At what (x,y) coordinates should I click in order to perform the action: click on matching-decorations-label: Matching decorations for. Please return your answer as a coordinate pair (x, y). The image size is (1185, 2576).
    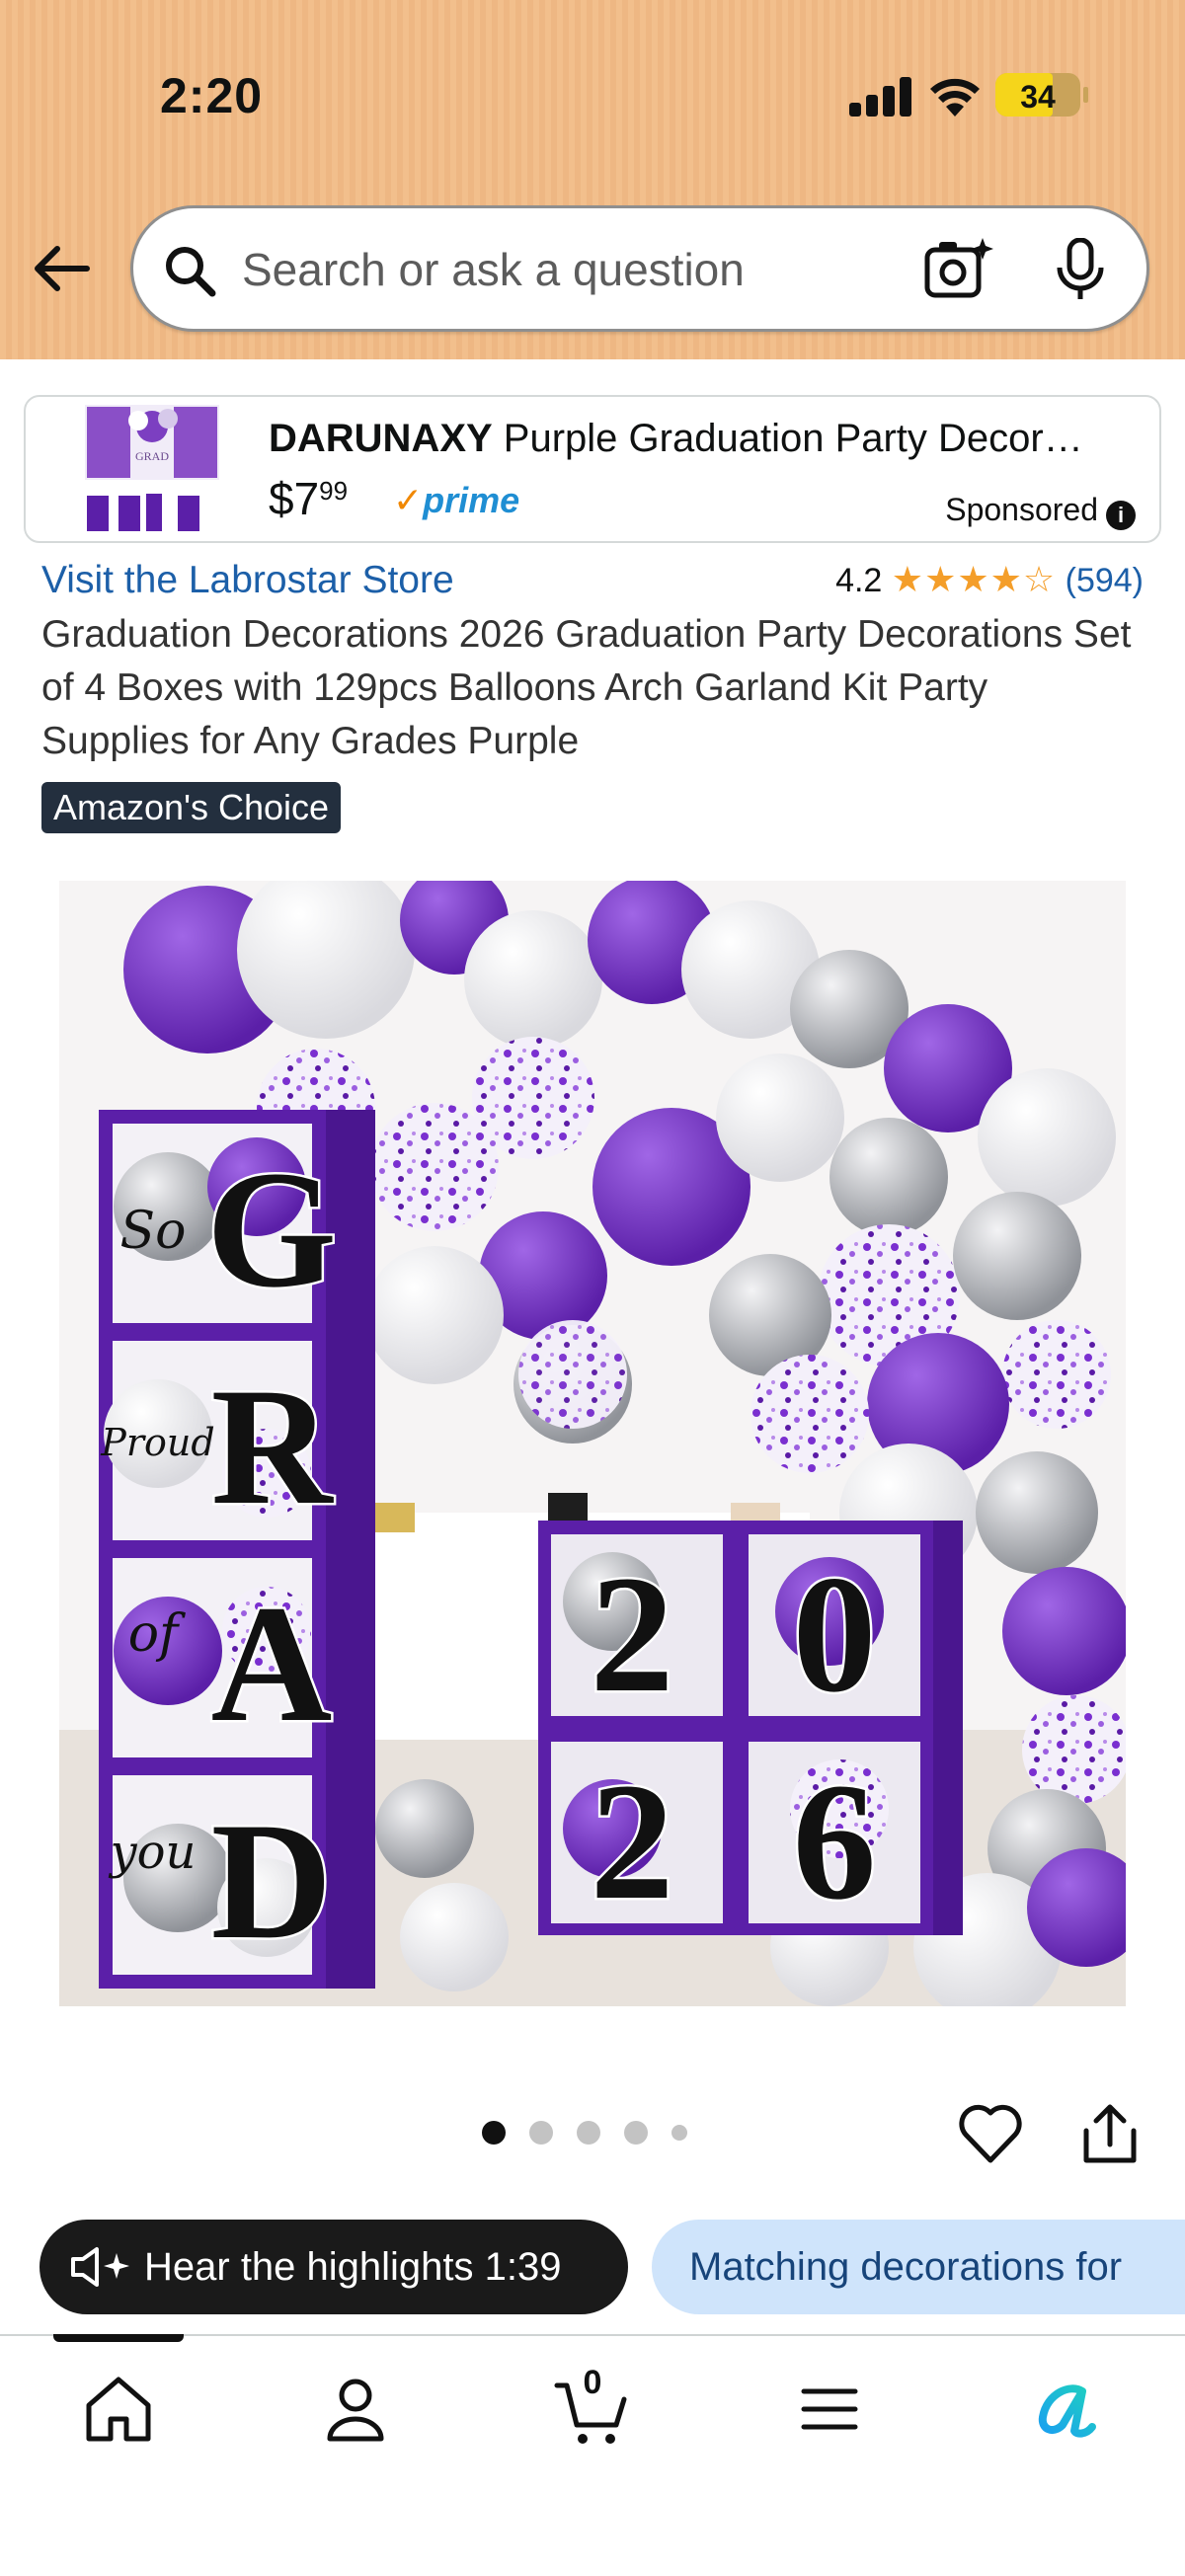
    Looking at the image, I should click on (906, 2267).